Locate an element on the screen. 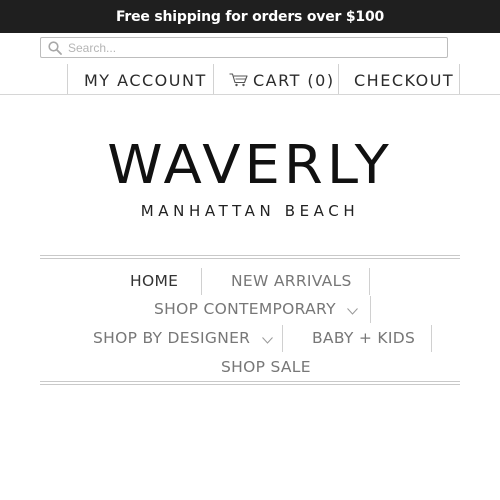 Image resolution: width=500 pixels, height=500 pixels. nav-item-home: HOME is located at coordinates (154, 281).